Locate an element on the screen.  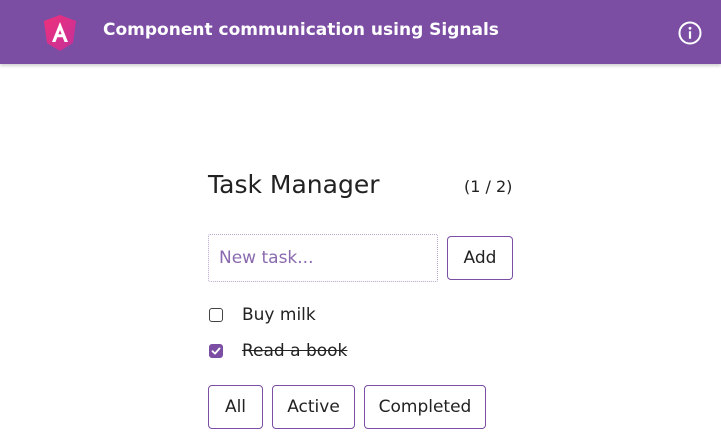
checkmark-icon is located at coordinates (216, 351).